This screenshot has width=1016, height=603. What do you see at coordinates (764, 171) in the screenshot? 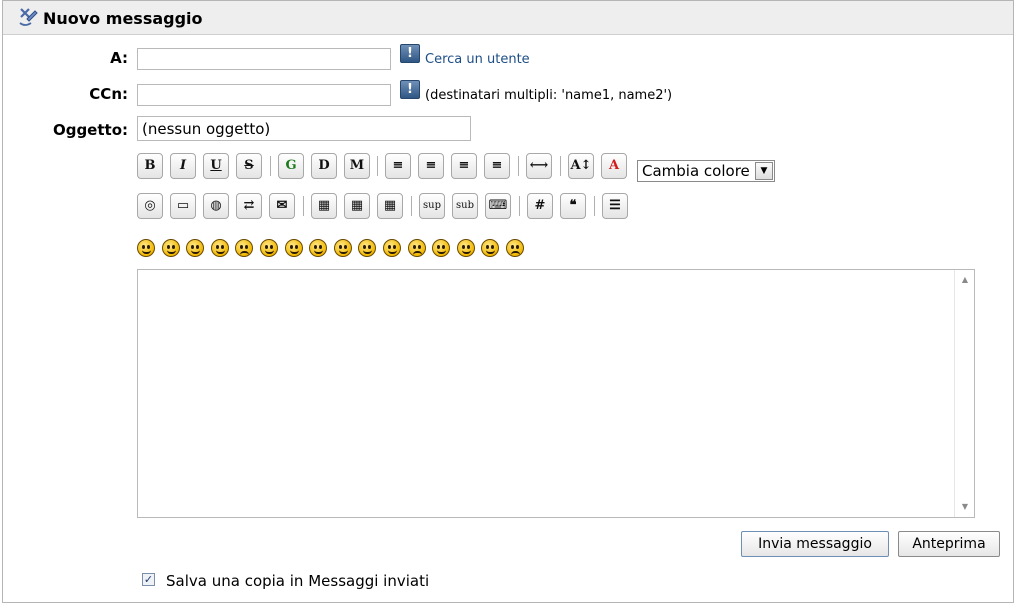
I see `chevron-down-icon: ▼` at bounding box center [764, 171].